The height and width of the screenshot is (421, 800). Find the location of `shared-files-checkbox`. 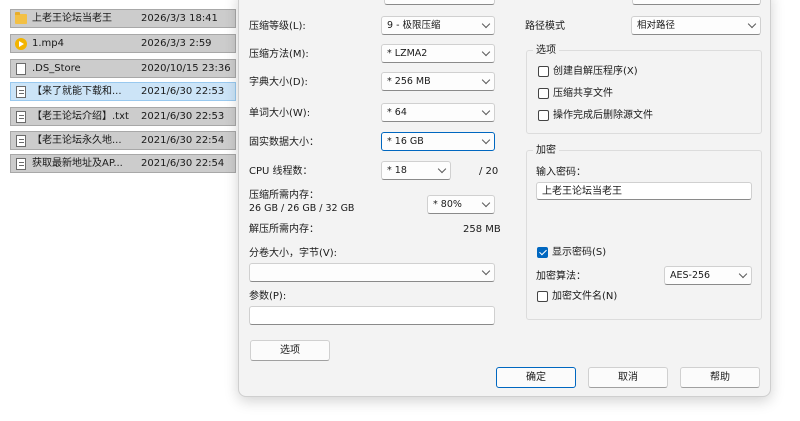

shared-files-checkbox is located at coordinates (543, 93).